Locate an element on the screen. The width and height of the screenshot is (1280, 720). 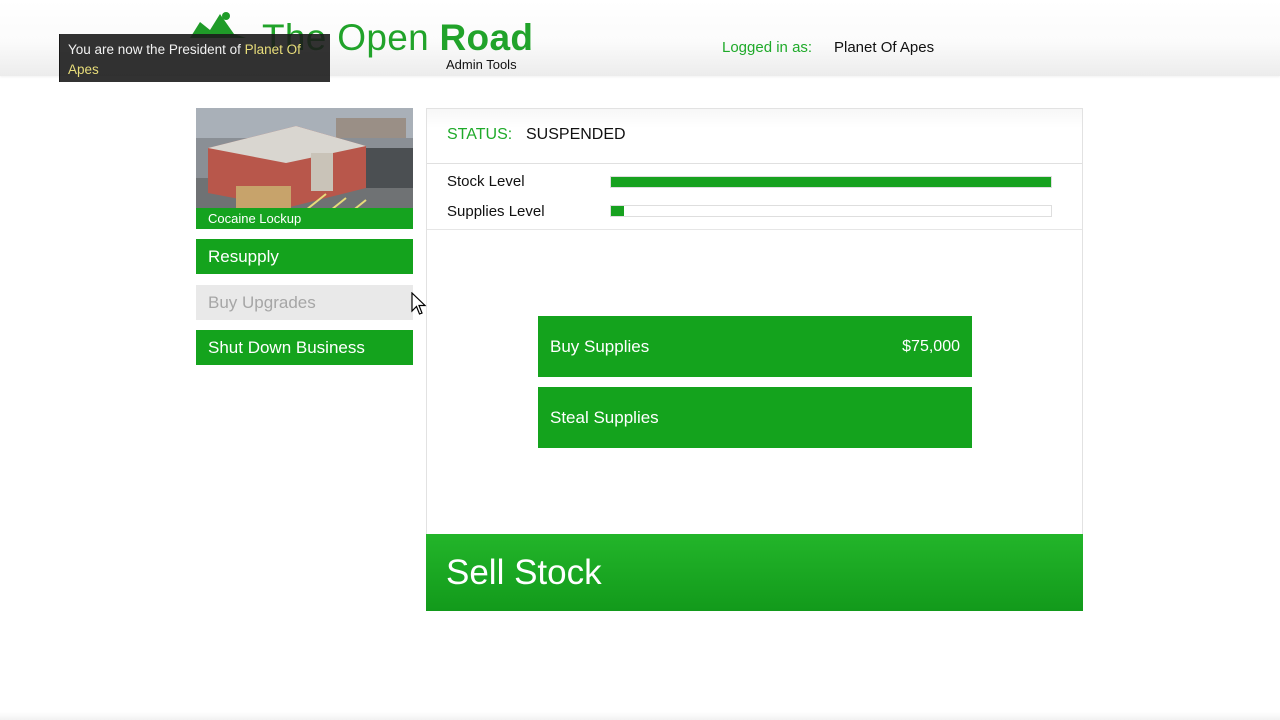
shut-down-business-button: Shut Down Business is located at coordinates (304, 347).